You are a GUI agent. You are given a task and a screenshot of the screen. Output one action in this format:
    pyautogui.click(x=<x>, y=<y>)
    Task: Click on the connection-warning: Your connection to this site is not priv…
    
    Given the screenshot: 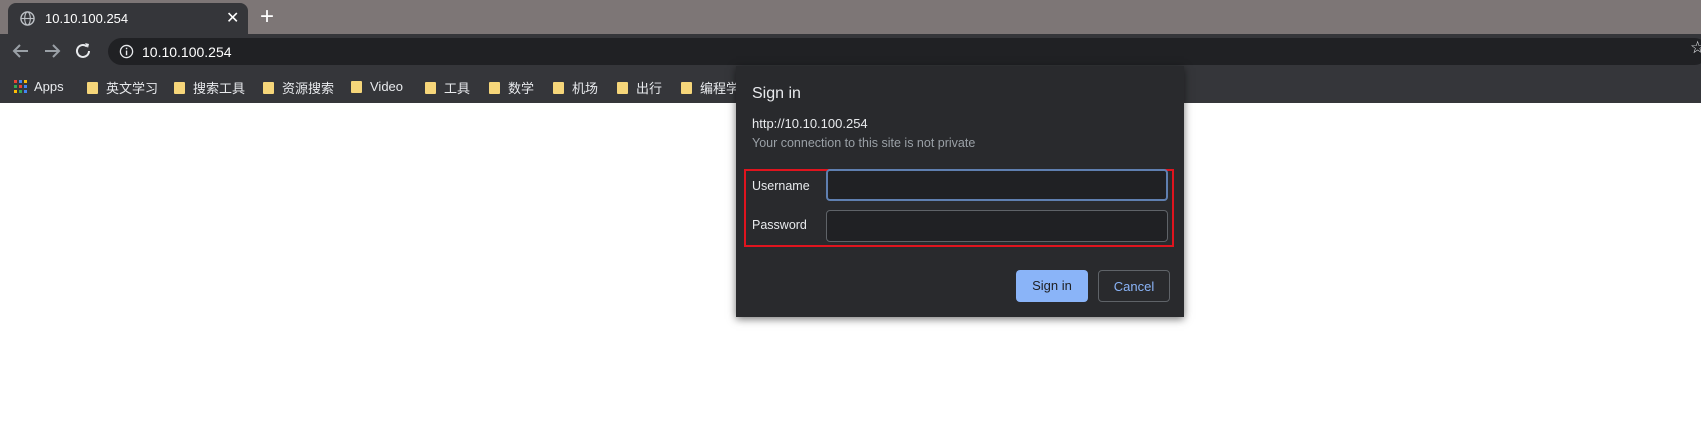 What is the action you would take?
    pyautogui.click(x=864, y=143)
    